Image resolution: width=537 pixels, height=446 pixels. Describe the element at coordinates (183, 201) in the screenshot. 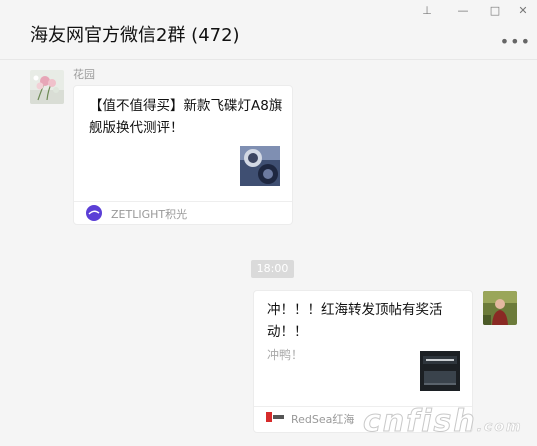

I see `card-divider` at that location.